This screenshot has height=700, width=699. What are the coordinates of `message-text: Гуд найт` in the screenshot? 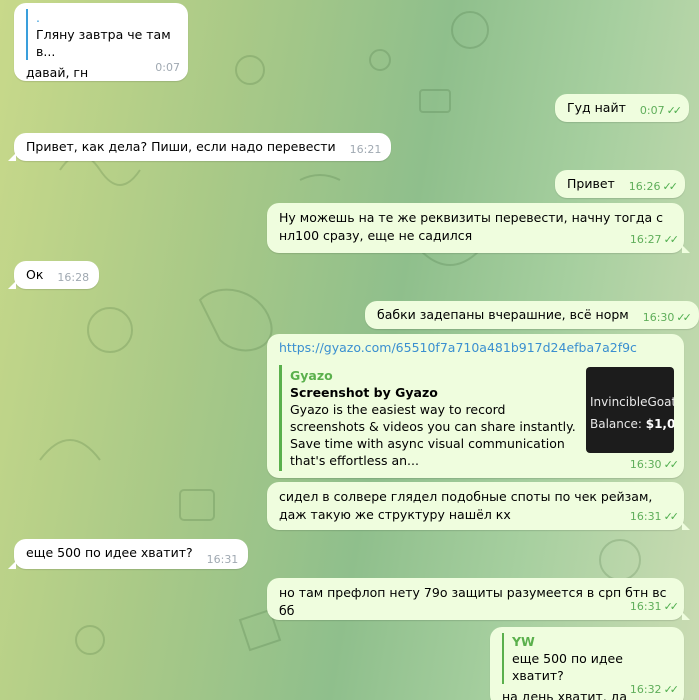 It's located at (596, 107).